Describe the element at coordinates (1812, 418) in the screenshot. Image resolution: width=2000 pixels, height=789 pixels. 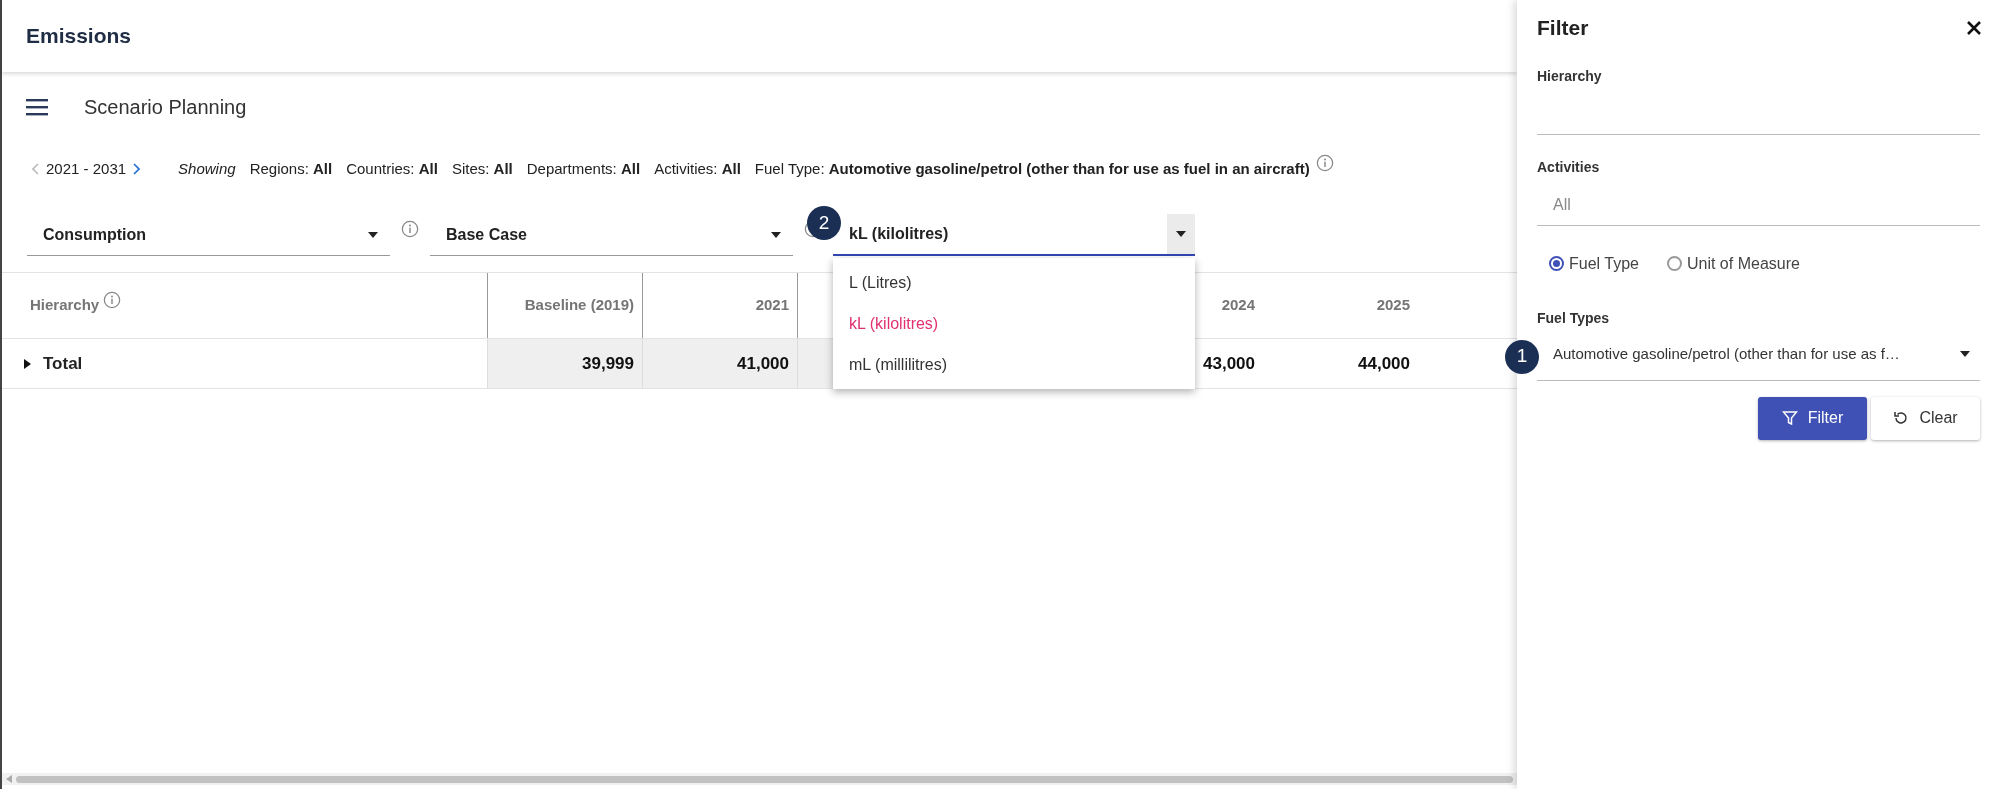
I see `filter-button: Filter` at that location.